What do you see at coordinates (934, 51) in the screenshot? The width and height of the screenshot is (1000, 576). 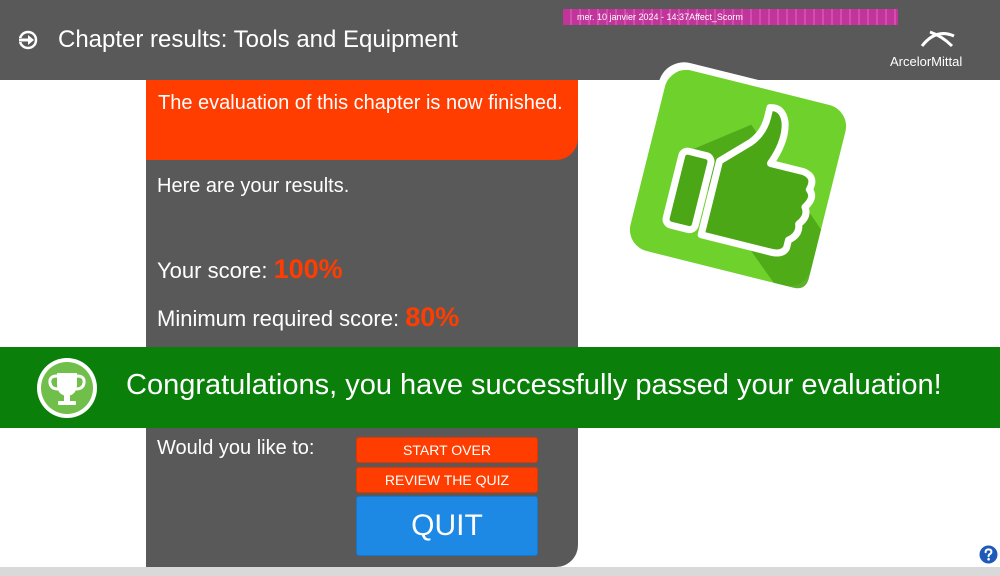 I see `company-logo: ArcelorMittal` at bounding box center [934, 51].